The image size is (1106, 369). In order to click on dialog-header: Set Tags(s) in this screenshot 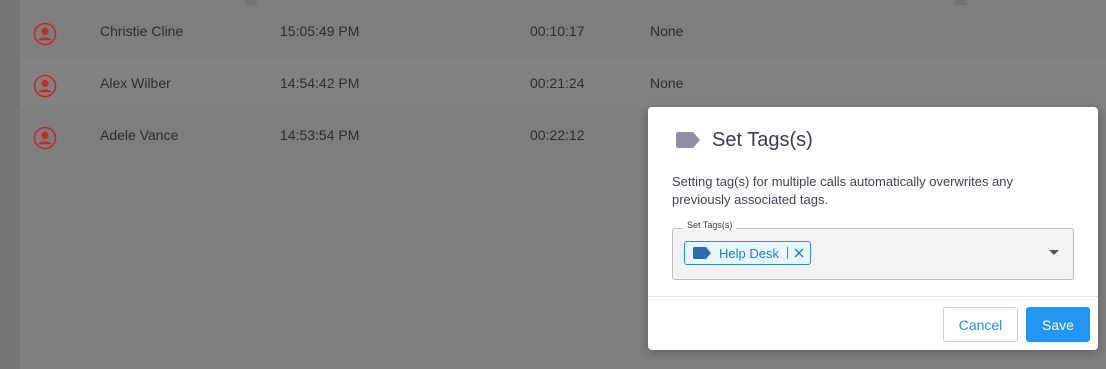, I will do `click(744, 140)`.